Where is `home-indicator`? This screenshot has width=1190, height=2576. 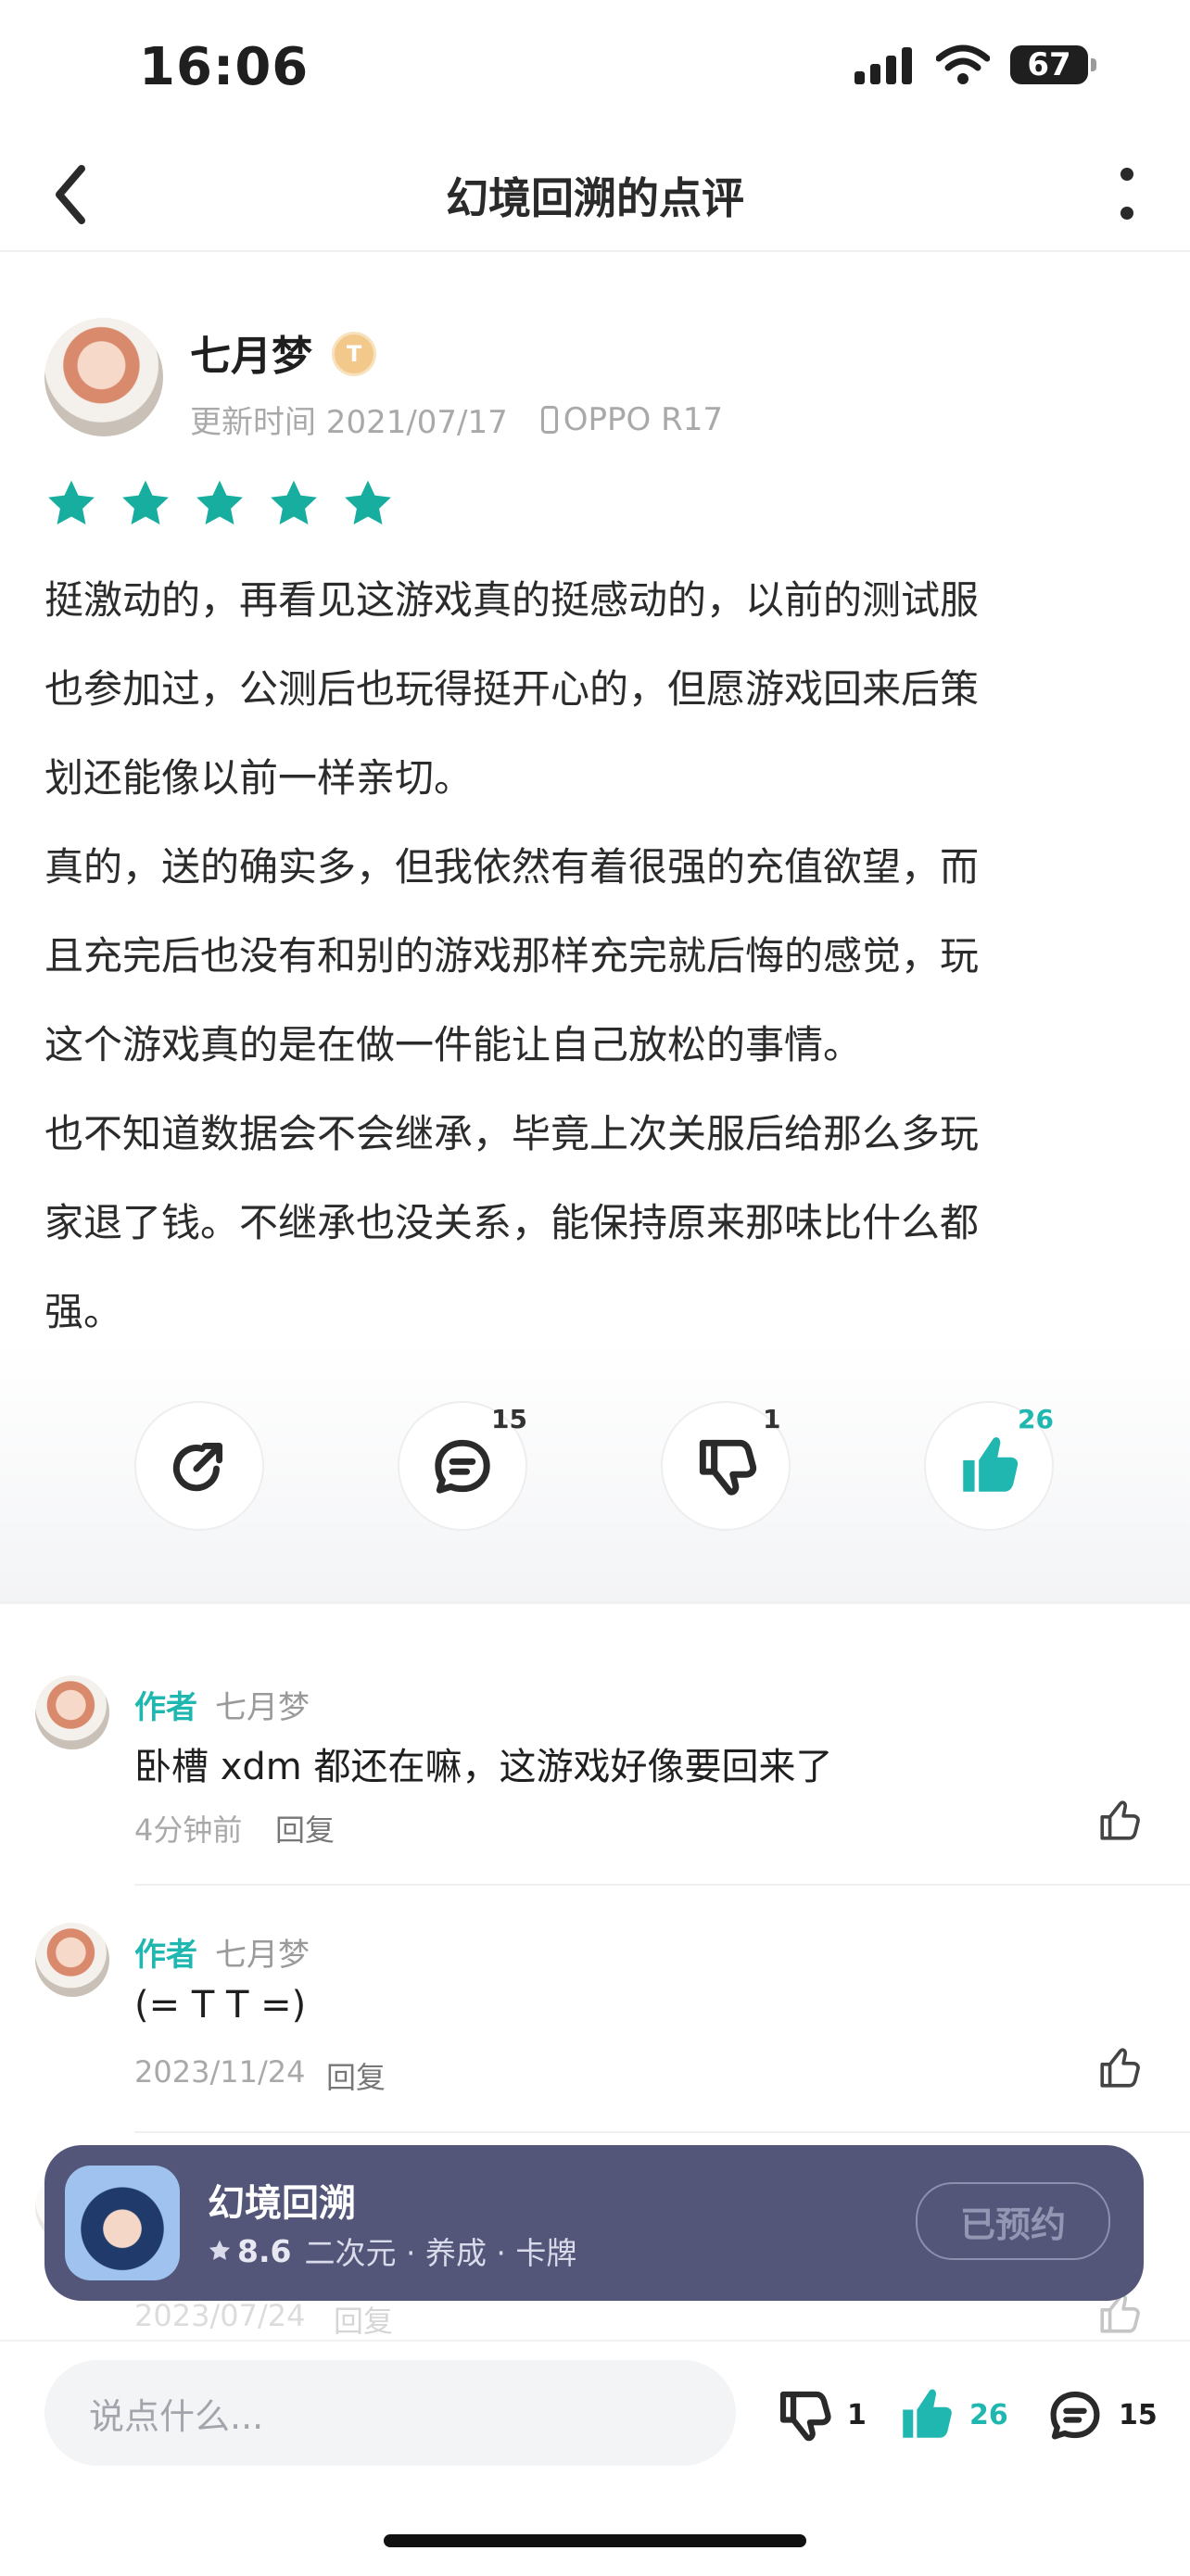 home-indicator is located at coordinates (595, 2541).